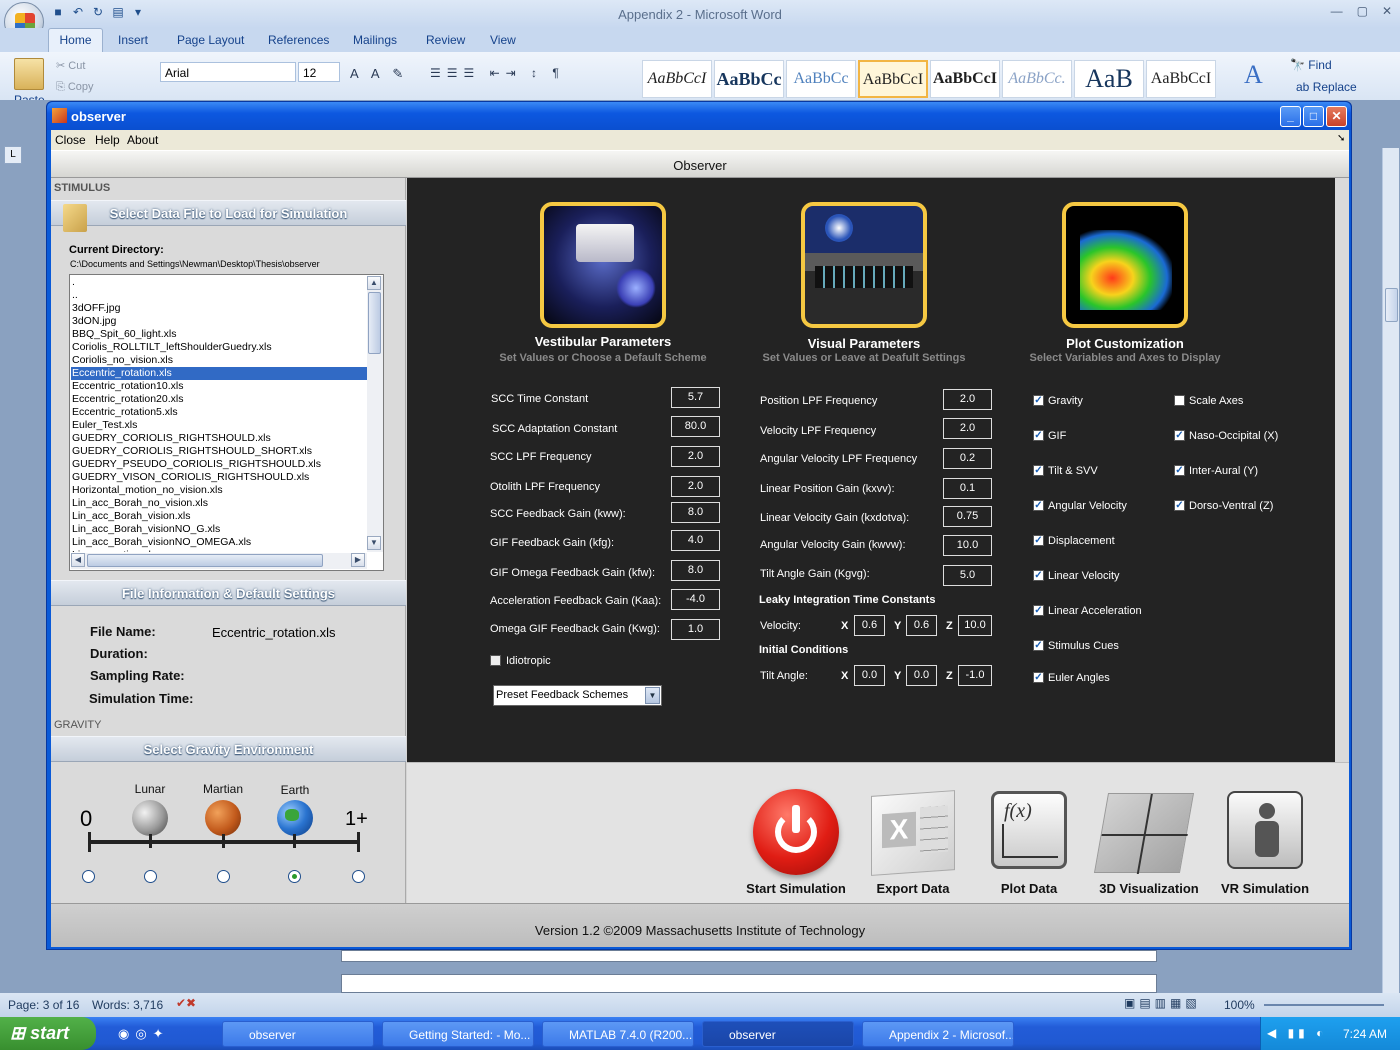  Describe the element at coordinates (186, 1003) in the screenshot. I see `proofing-icon: ✔✖` at that location.